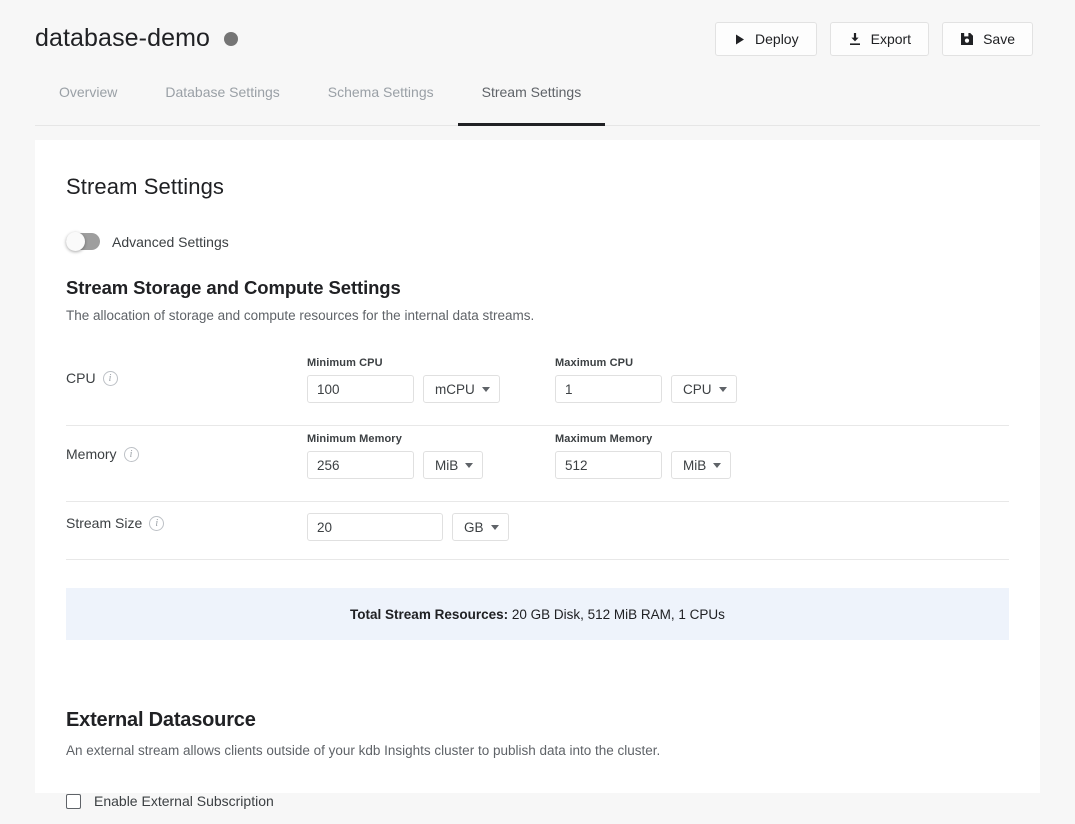 This screenshot has width=1075, height=824. Describe the element at coordinates (455, 389) in the screenshot. I see `minimum-cpu-unit-value: mCPU` at that location.